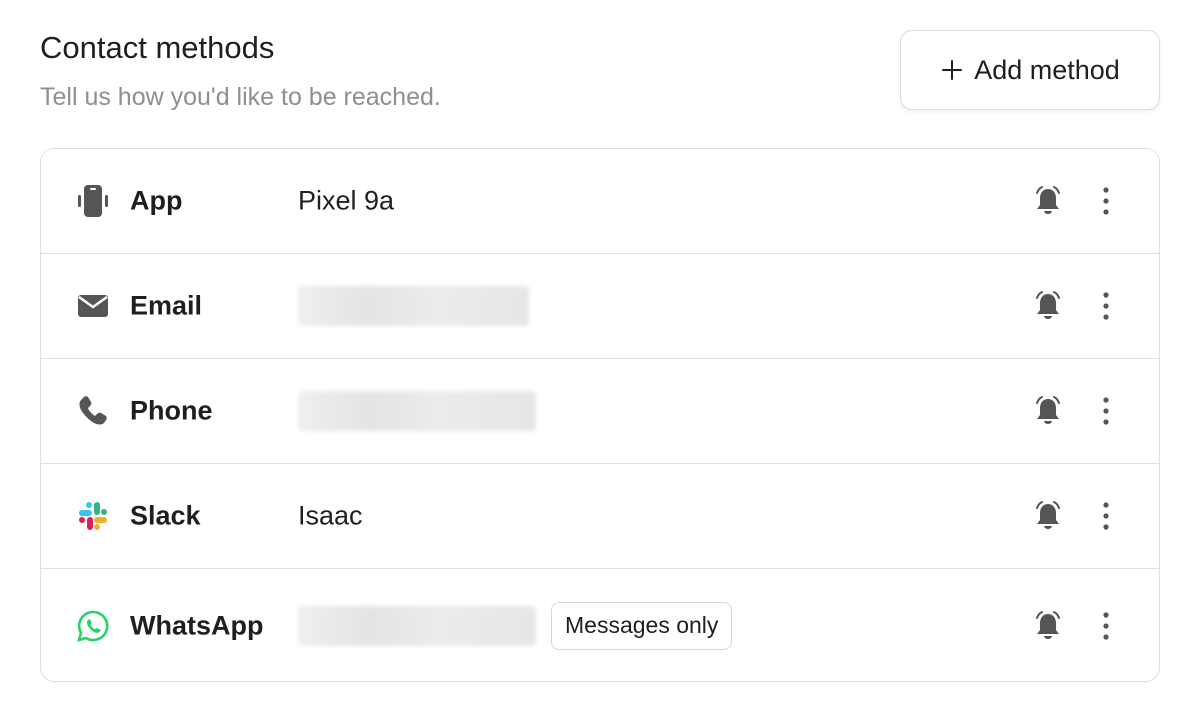 The width and height of the screenshot is (1200, 722). I want to click on section-subtitle: Tell us how you'd like to be reached., so click(240, 97).